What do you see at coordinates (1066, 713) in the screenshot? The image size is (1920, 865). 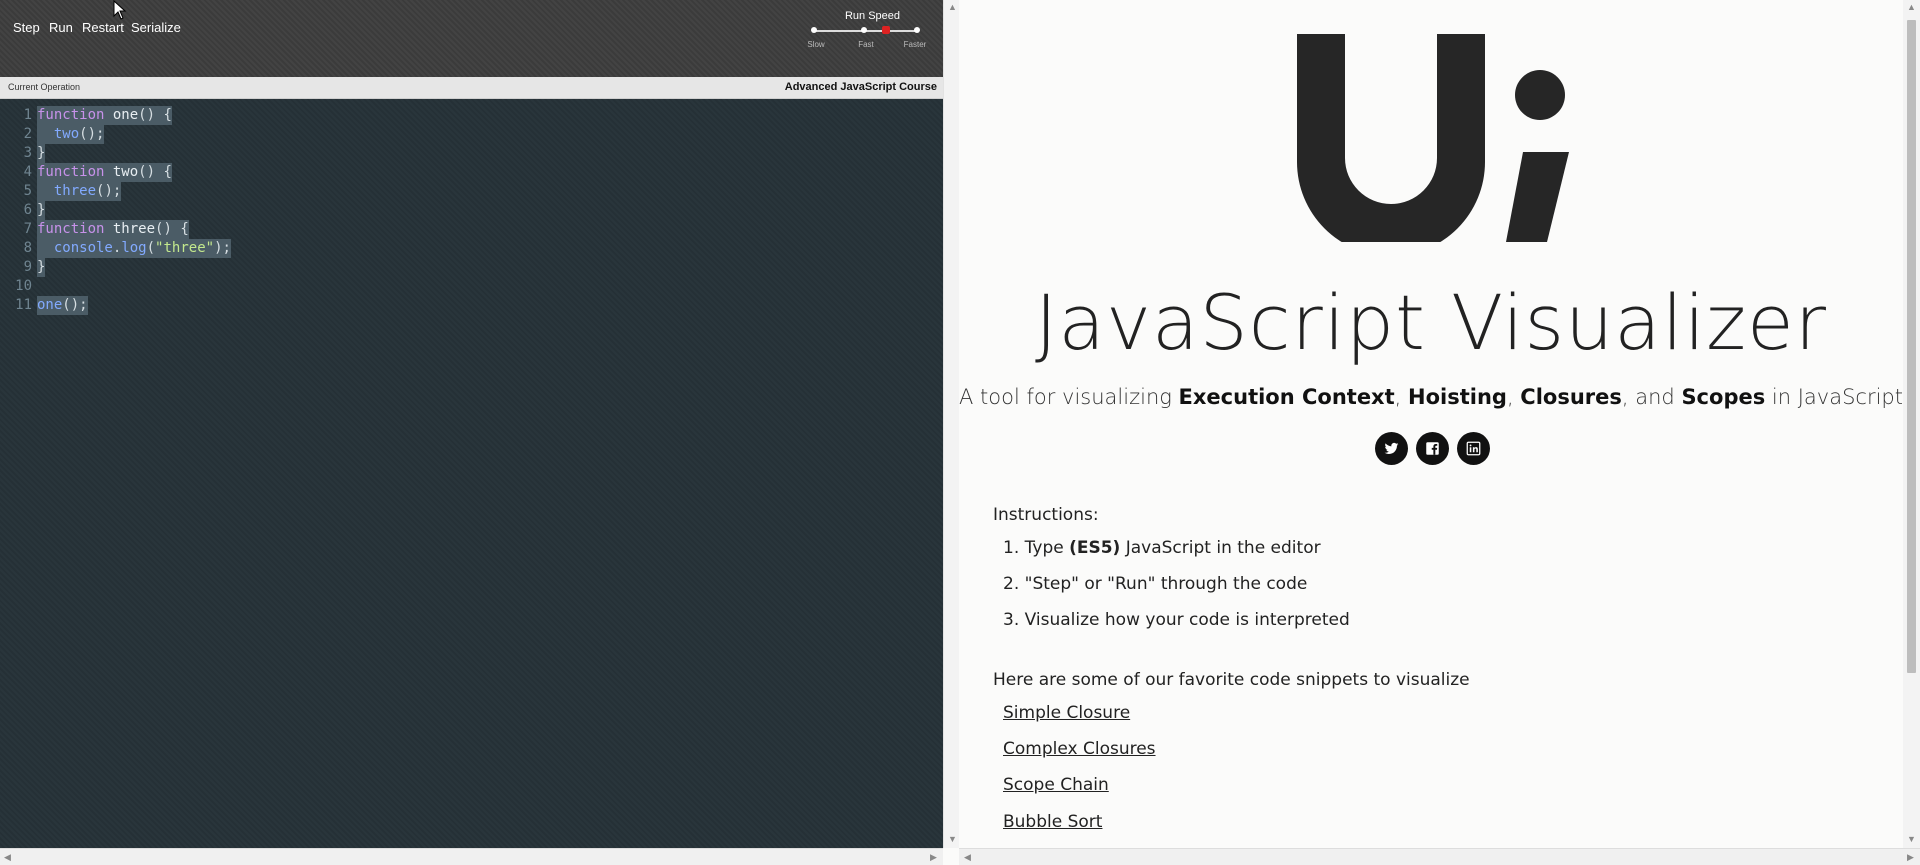 I see `snippet-link-simple-closure: Simple Closure` at bounding box center [1066, 713].